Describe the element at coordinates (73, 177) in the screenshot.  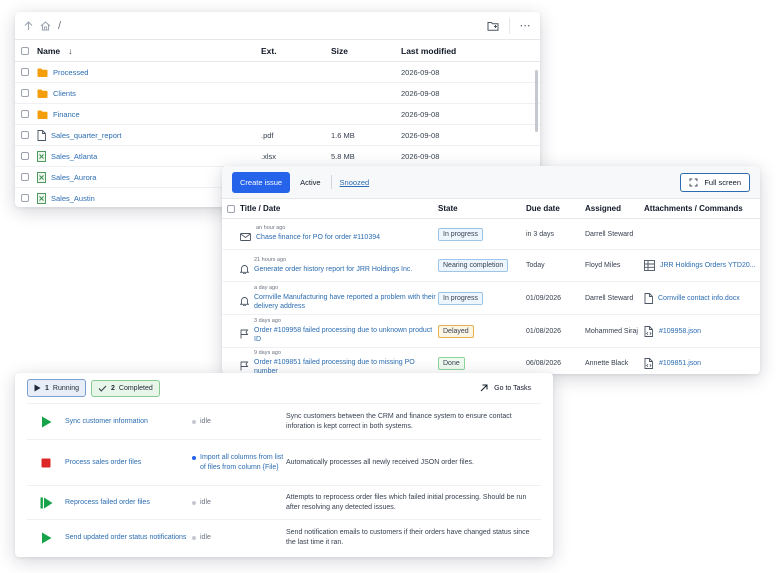
I see `file-name-link: Sales_Aurora` at that location.